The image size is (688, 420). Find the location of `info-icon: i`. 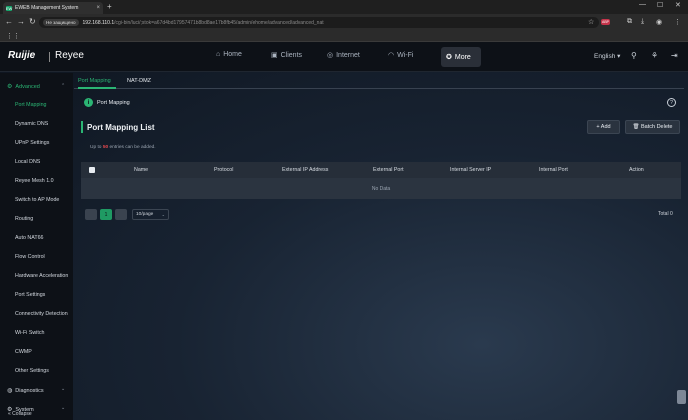

info-icon: i is located at coordinates (88, 102).